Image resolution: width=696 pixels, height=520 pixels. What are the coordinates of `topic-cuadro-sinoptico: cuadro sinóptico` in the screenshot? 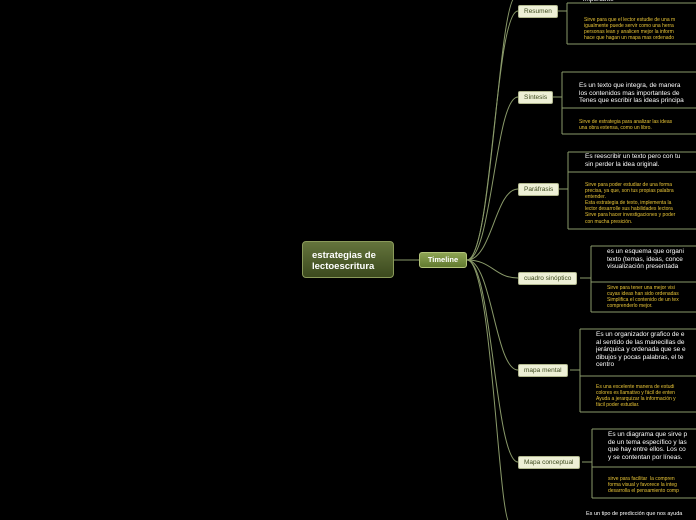 It's located at (548, 278).